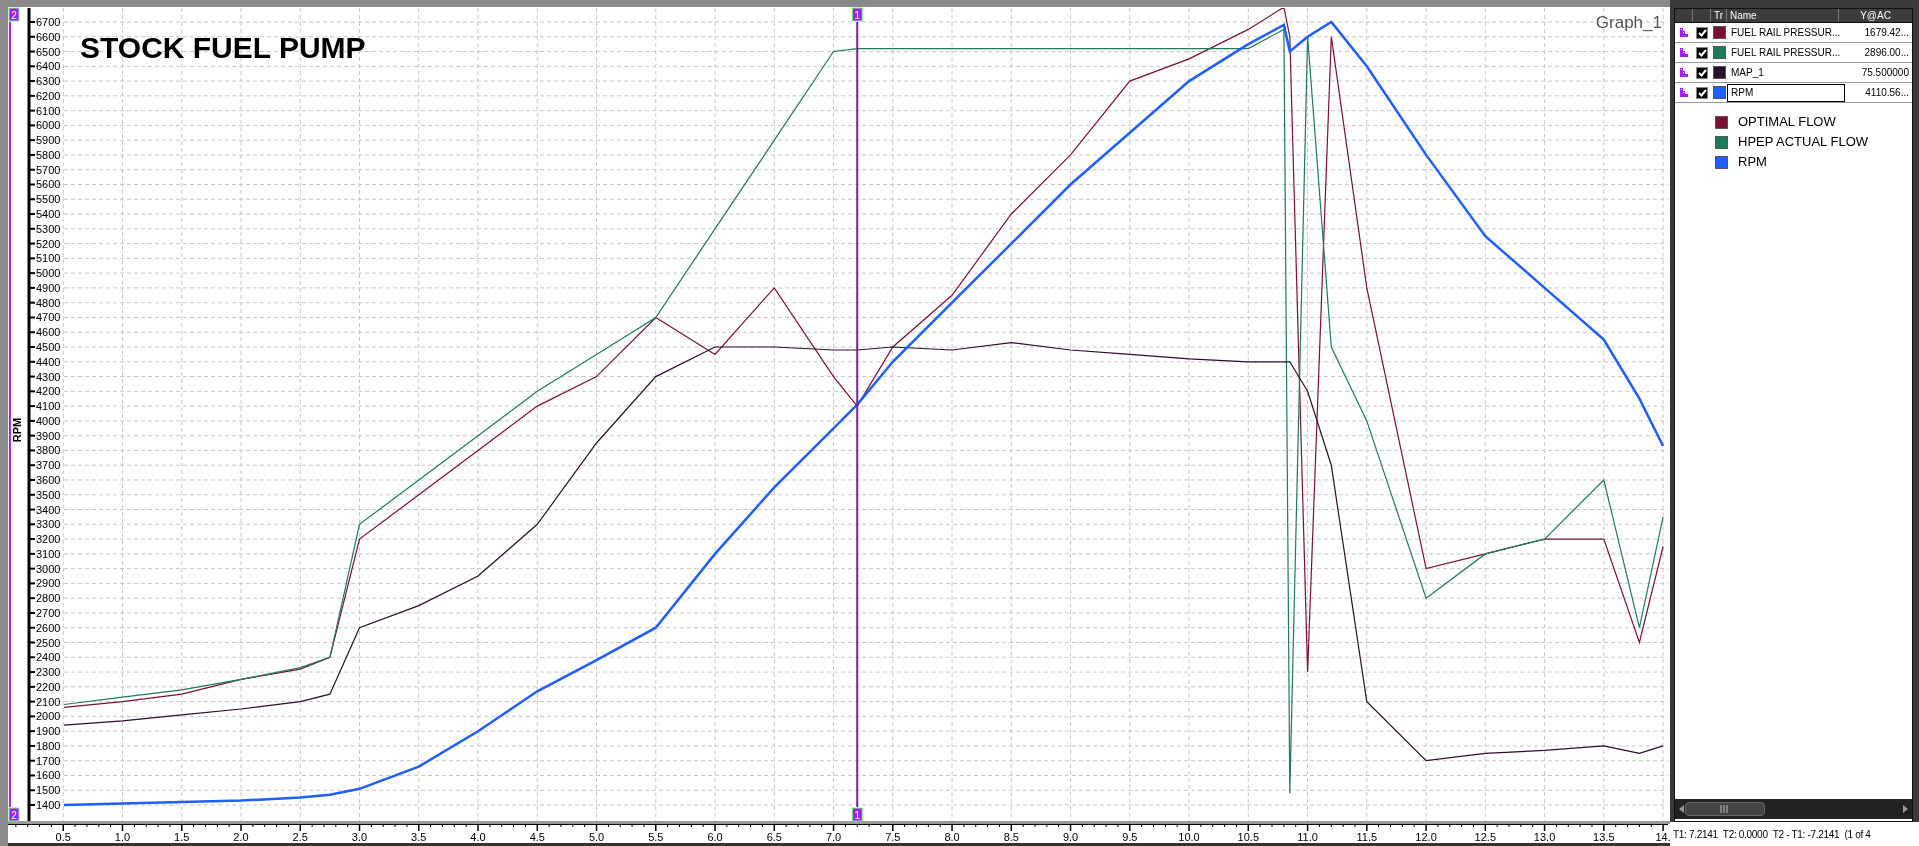 The width and height of the screenshot is (1919, 846). I want to click on tick-label: 6400, so click(48, 66).